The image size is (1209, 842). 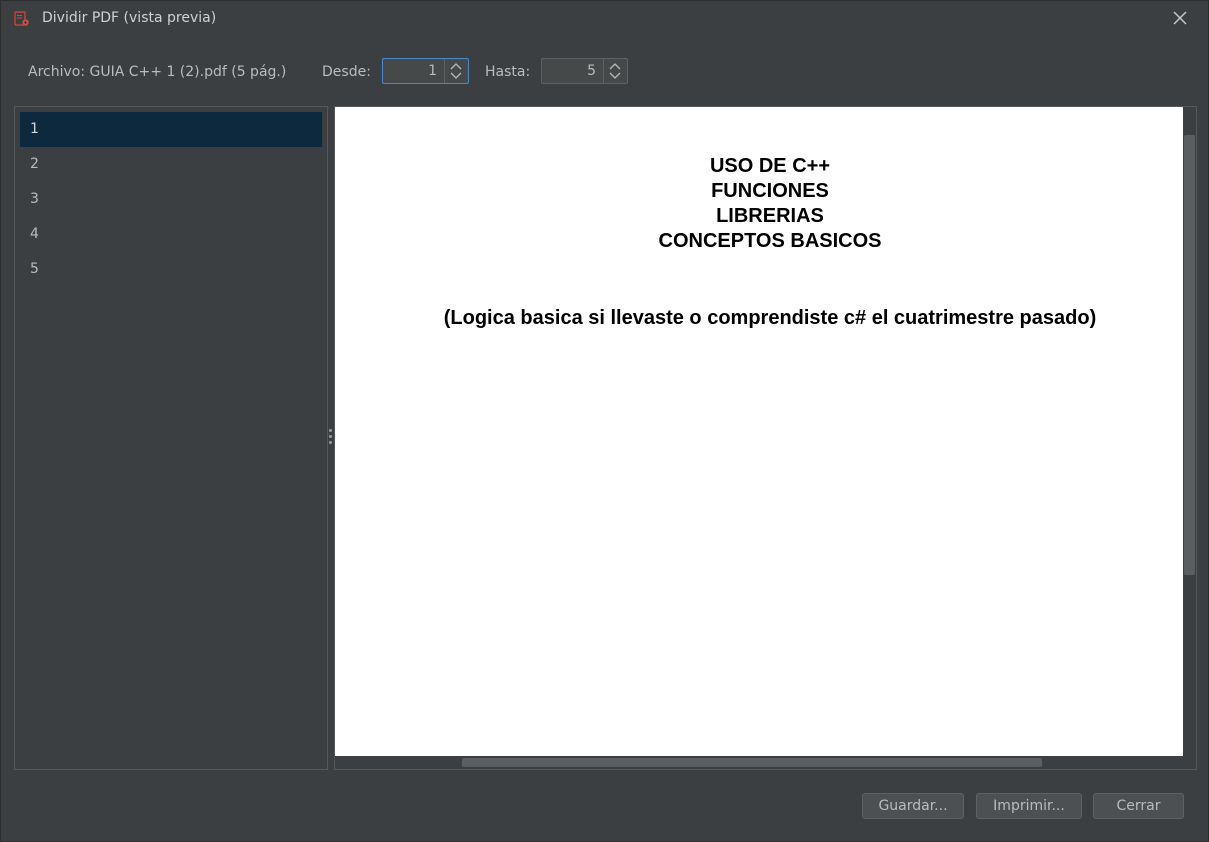 What do you see at coordinates (770, 166) in the screenshot?
I see `preview-title-line: USO DE C++` at bounding box center [770, 166].